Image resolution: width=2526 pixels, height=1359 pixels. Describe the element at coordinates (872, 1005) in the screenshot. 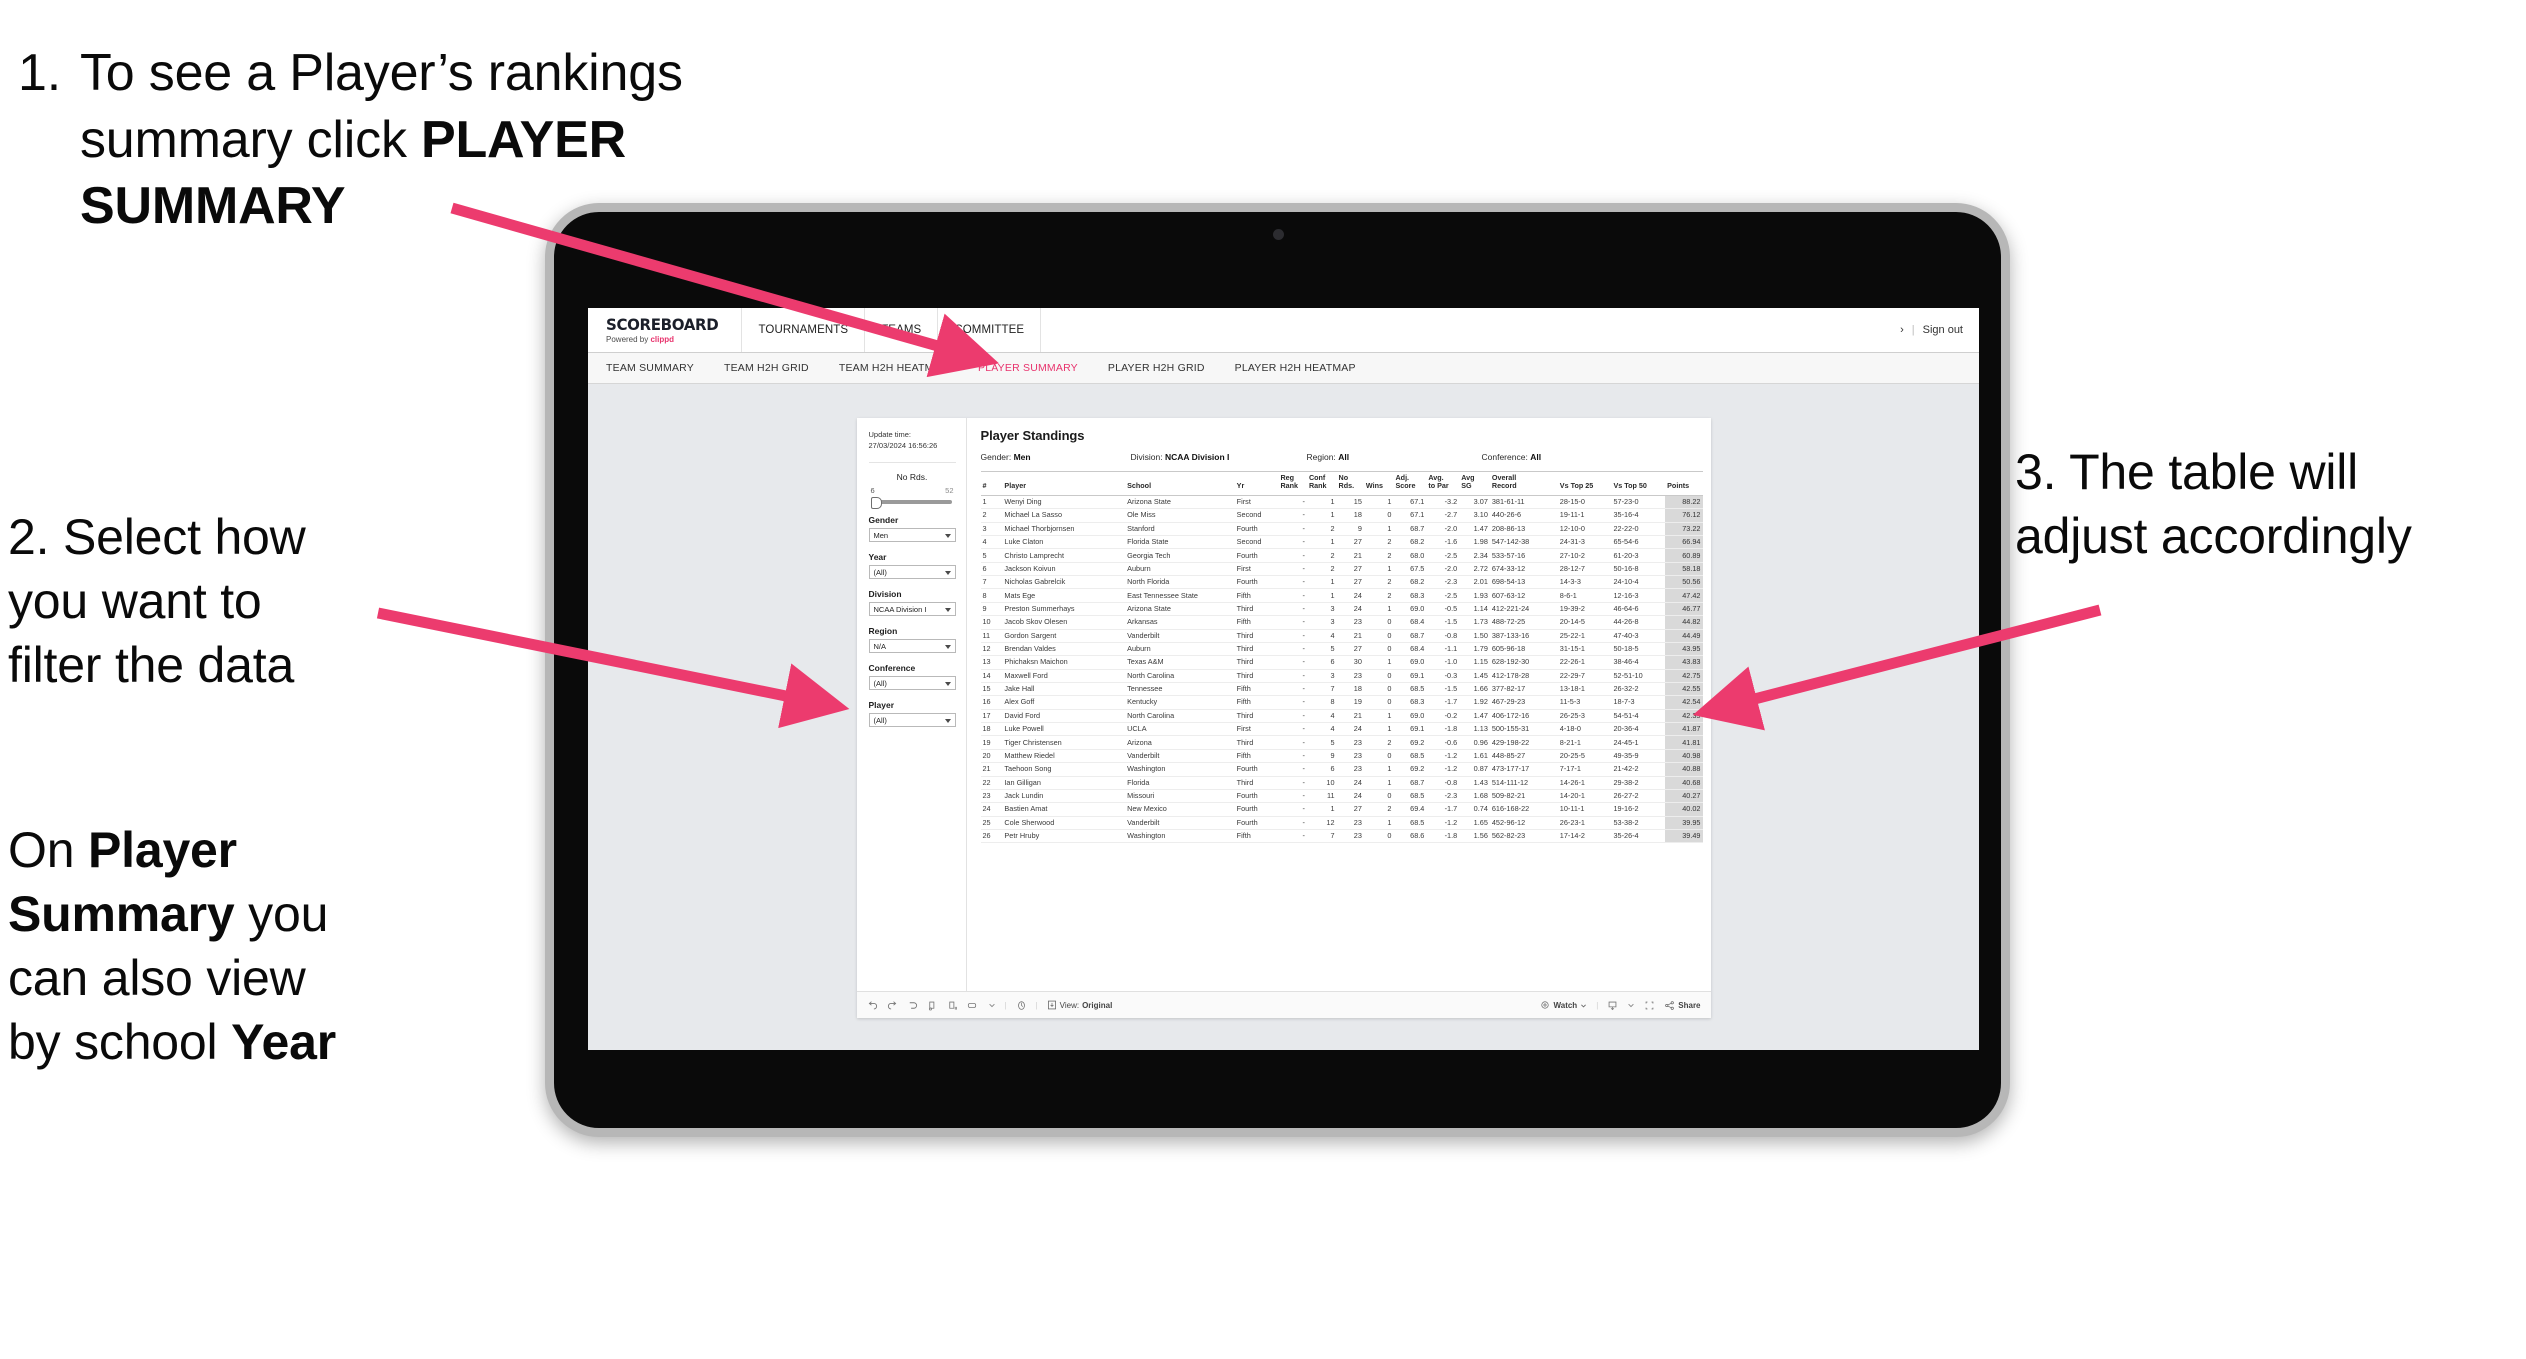

I see `undo-icon` at that location.